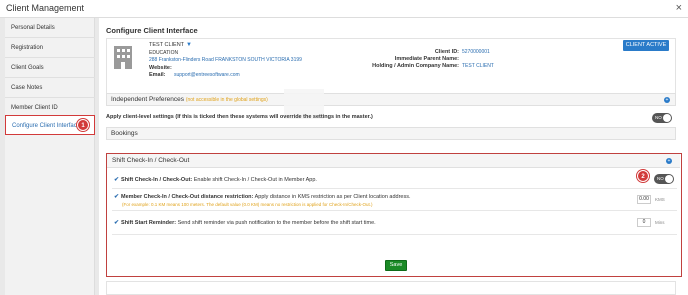  I want to click on client-id-value: 5270000001, so click(476, 52).